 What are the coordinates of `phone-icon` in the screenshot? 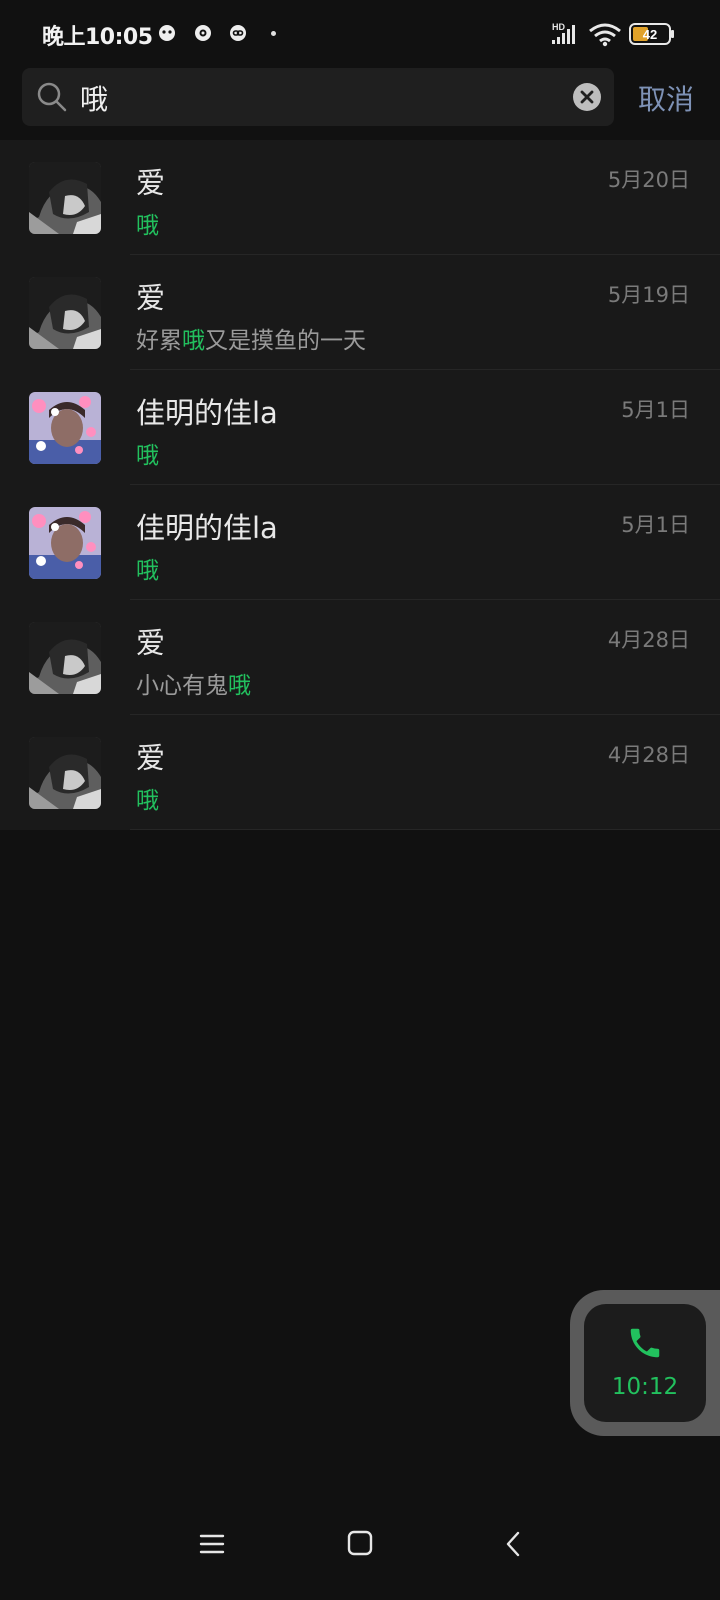 It's located at (645, 1343).